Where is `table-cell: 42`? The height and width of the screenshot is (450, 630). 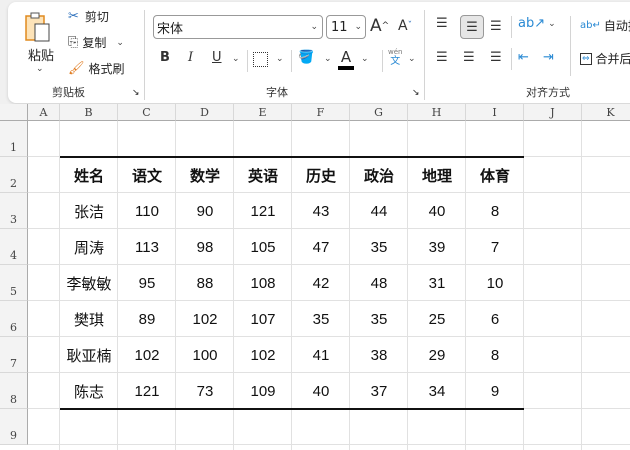
table-cell: 42 is located at coordinates (321, 283).